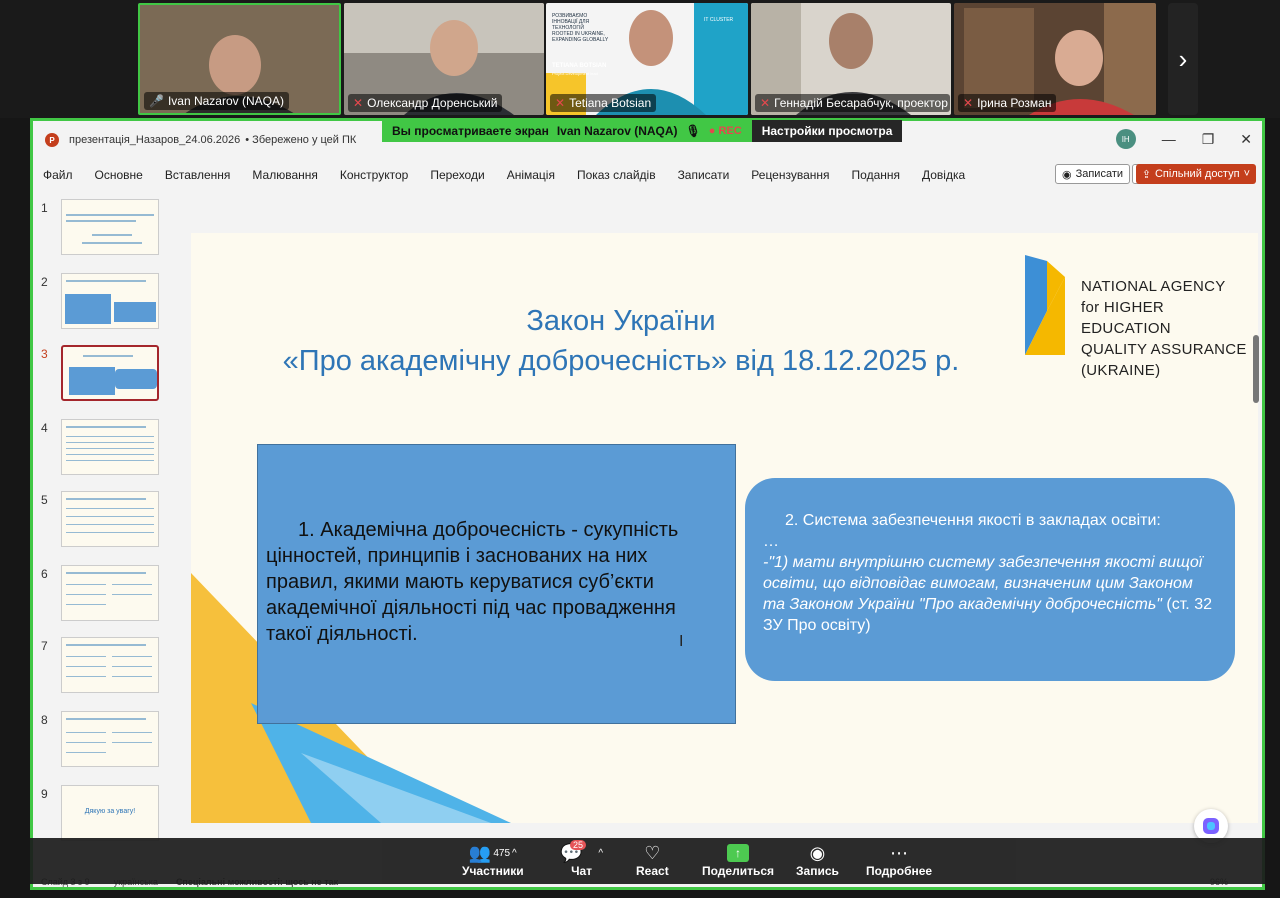 The height and width of the screenshot is (898, 1280). What do you see at coordinates (284, 175) in the screenshot?
I see `menu-draw: Малювання` at bounding box center [284, 175].